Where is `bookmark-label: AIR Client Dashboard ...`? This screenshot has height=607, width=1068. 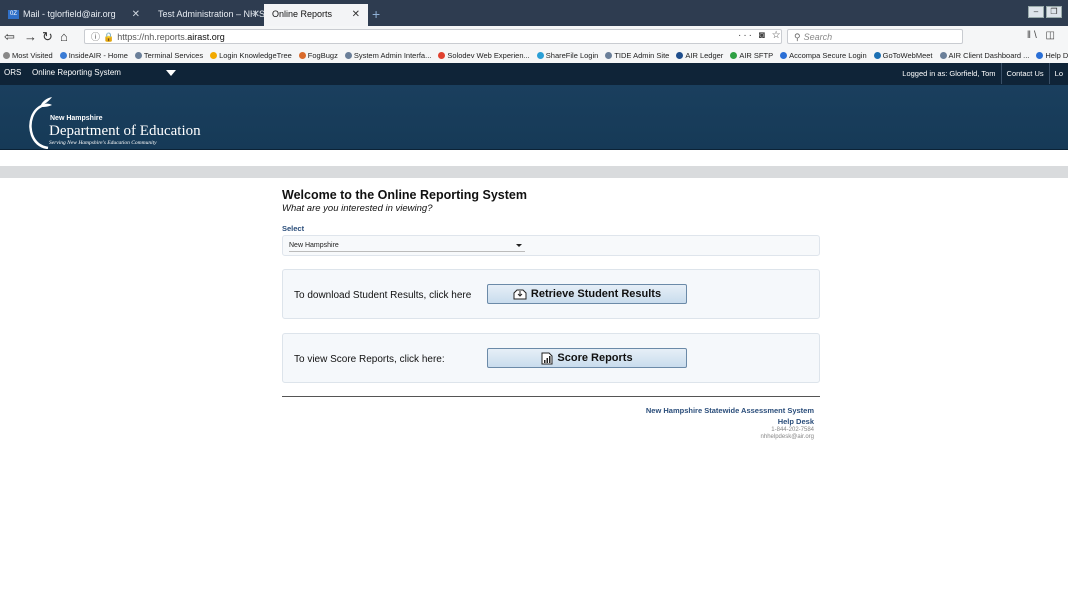 bookmark-label: AIR Client Dashboard ... is located at coordinates (989, 55).